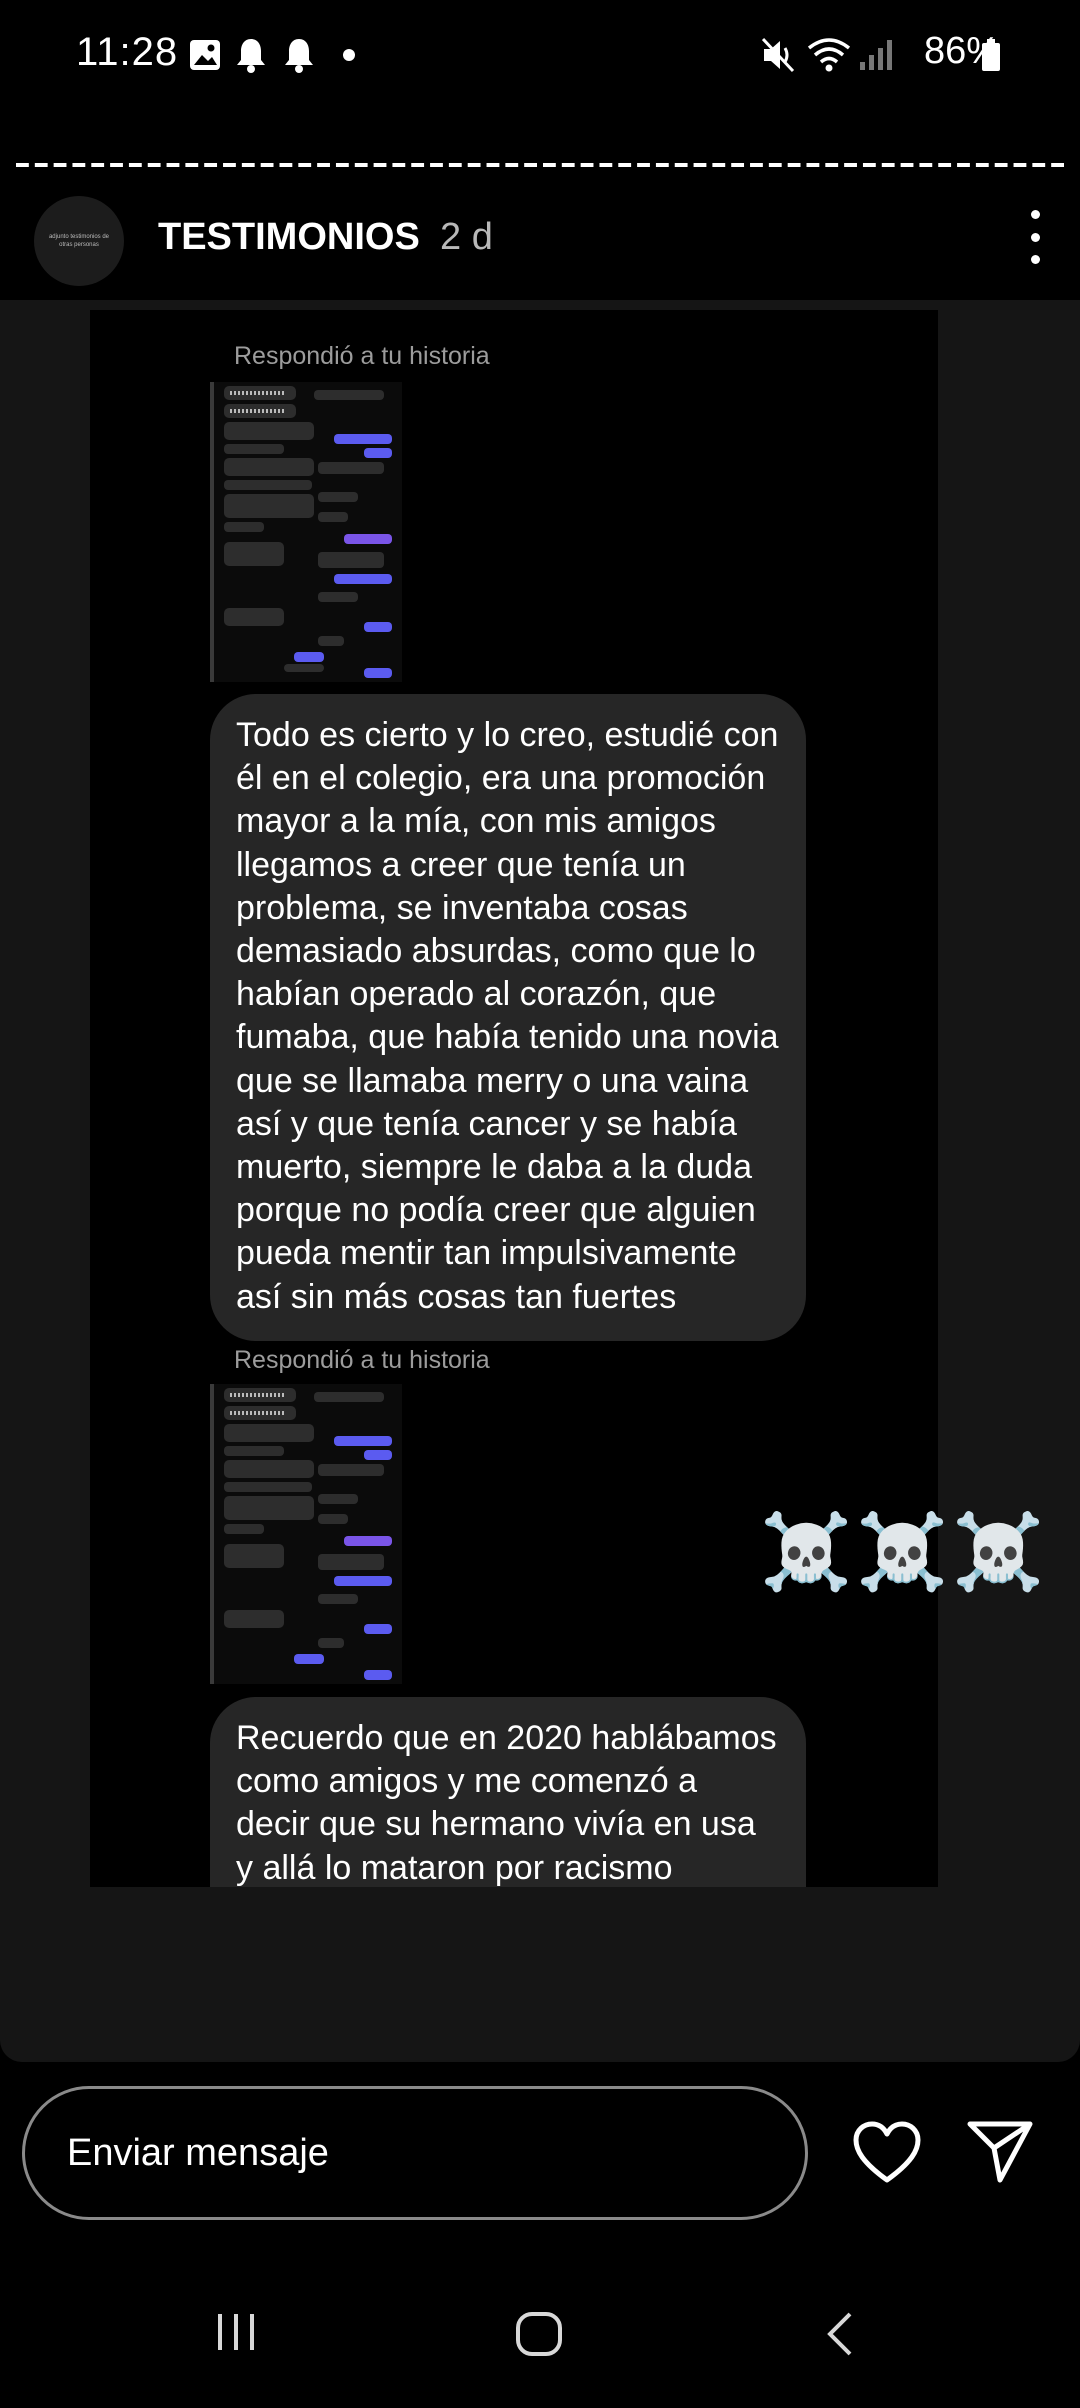 This screenshot has width=1080, height=2408. What do you see at coordinates (466, 237) in the screenshot?
I see `story-time-ago: 2 d` at bounding box center [466, 237].